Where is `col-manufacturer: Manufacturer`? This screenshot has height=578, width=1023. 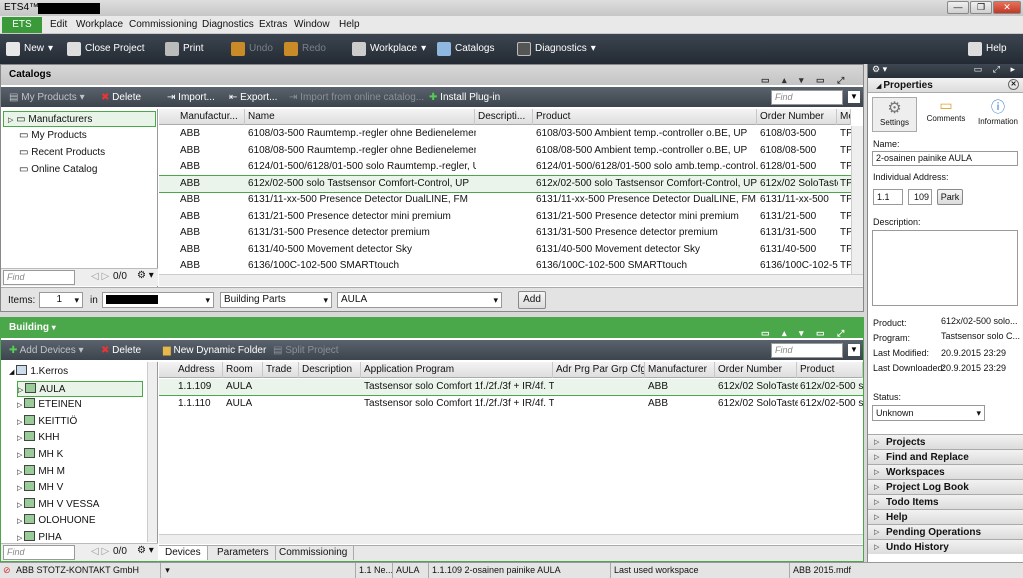
col-manufacturer: Manufacturer is located at coordinates (680, 370).